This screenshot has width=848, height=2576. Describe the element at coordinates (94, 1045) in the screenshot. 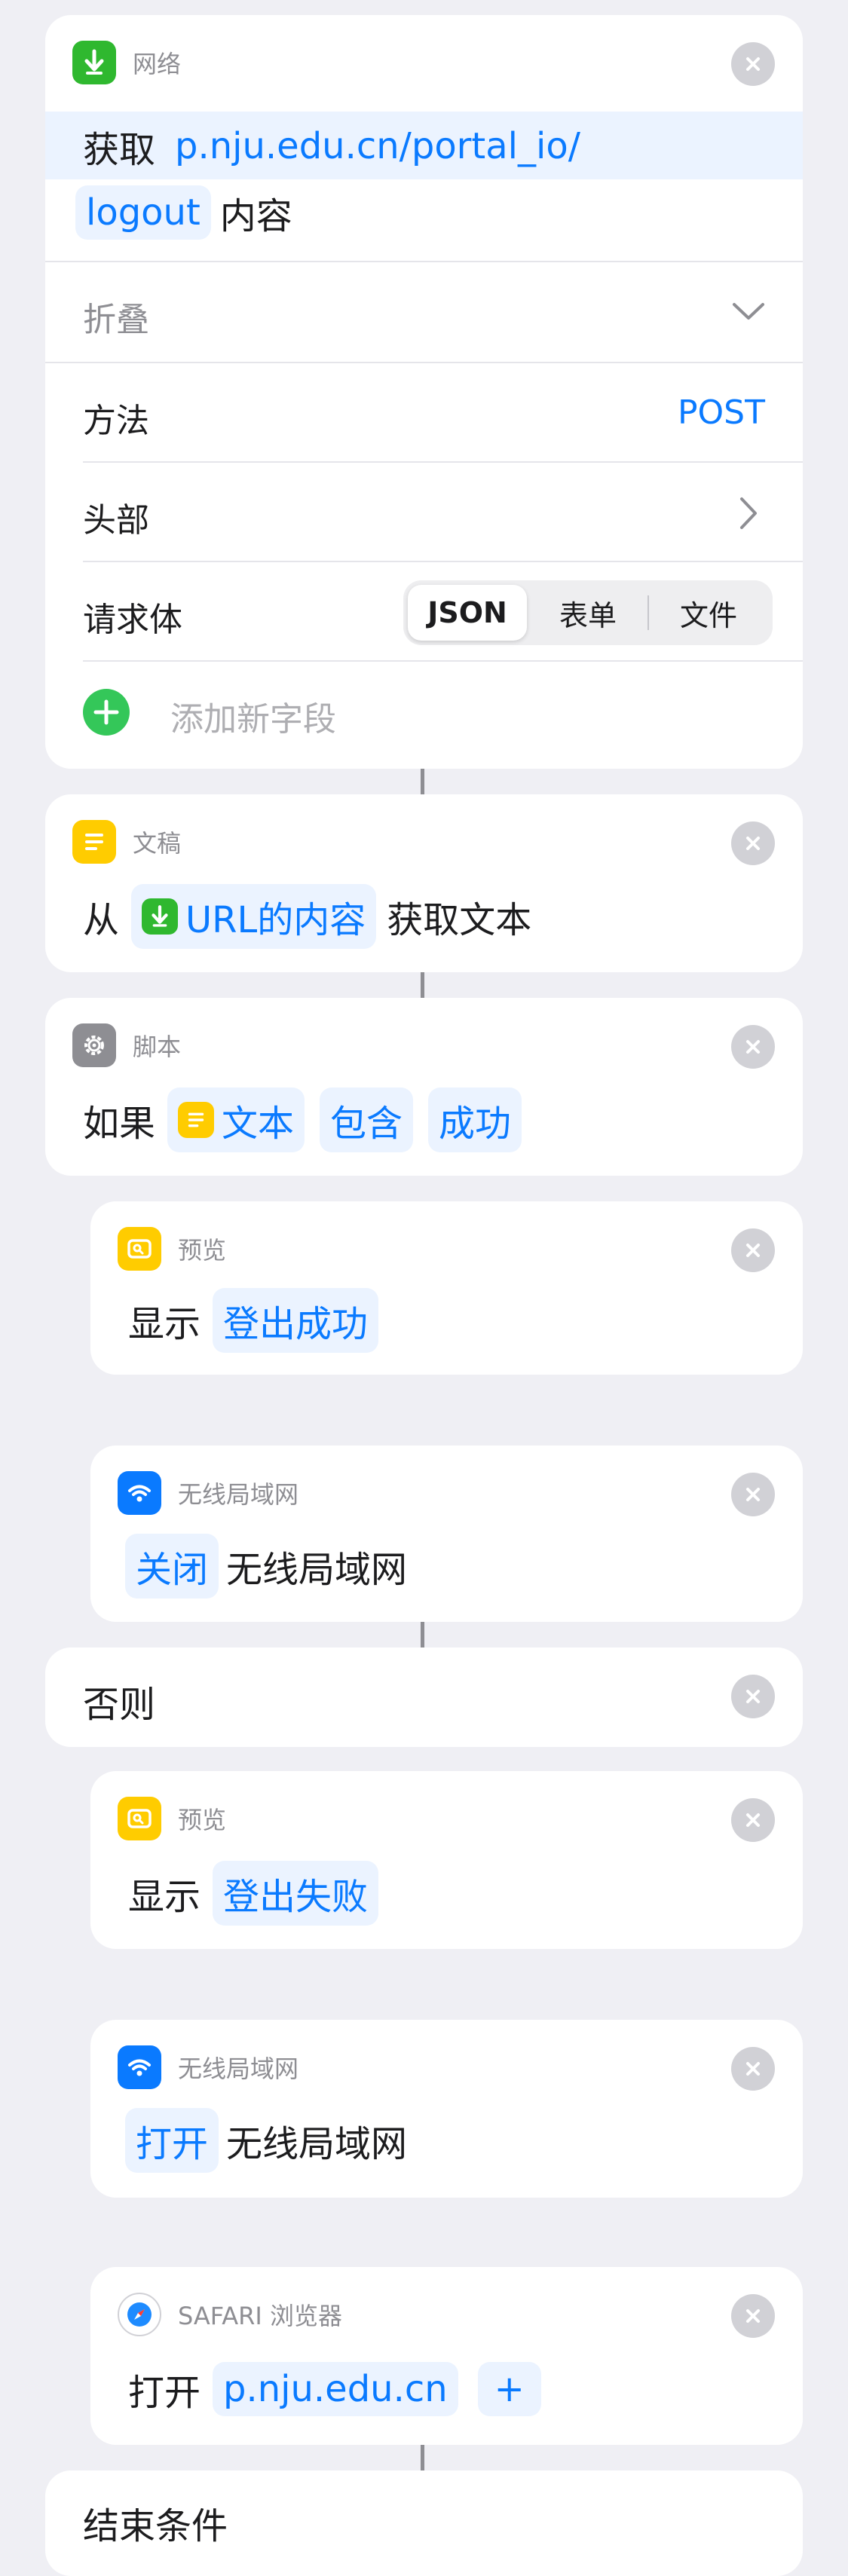

I see `gear-icon` at that location.